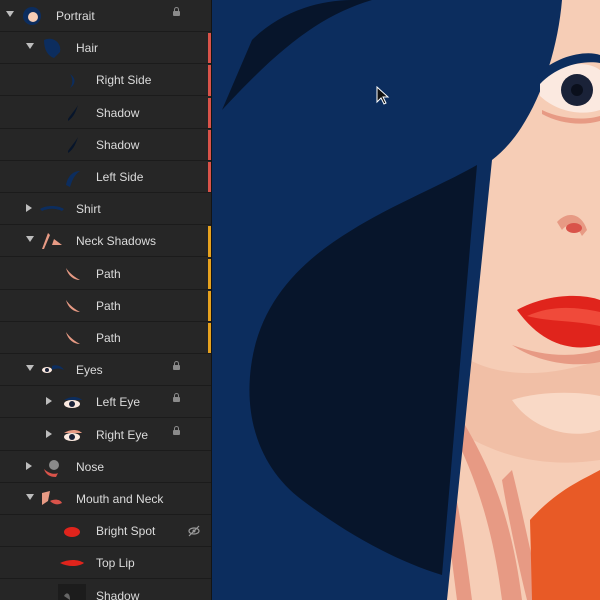 This screenshot has width=600, height=600. What do you see at coordinates (574, 228) in the screenshot?
I see `nostril` at bounding box center [574, 228].